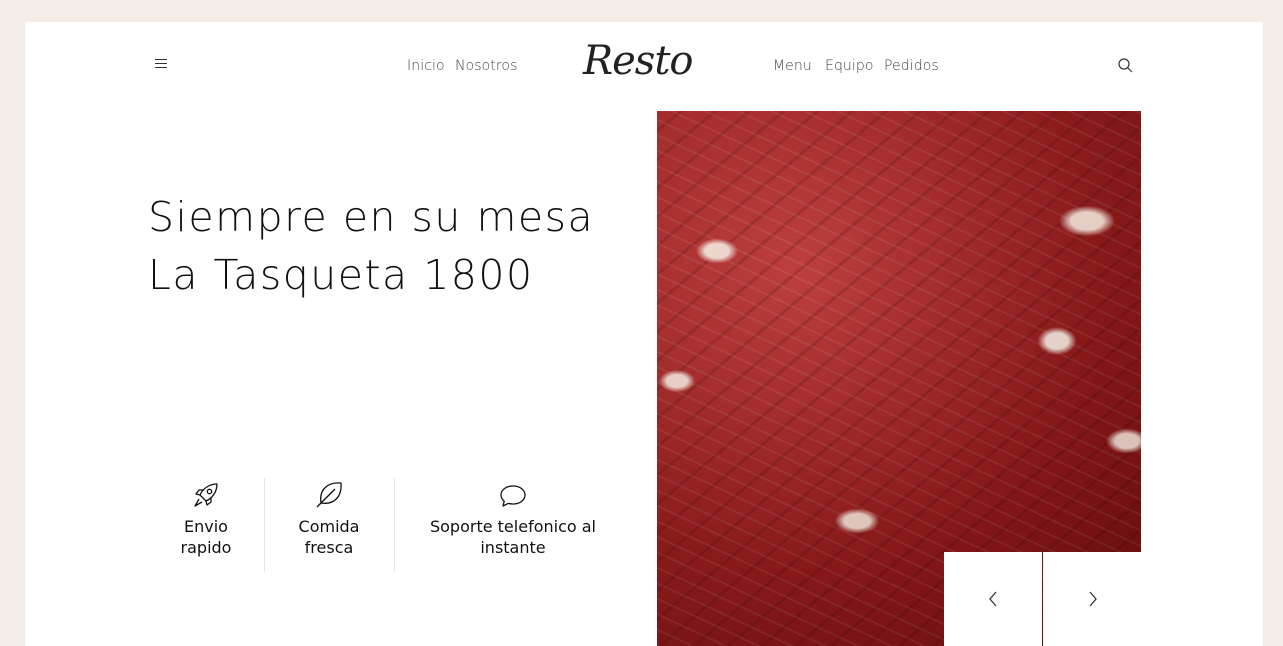  I want to click on feature-phone-support: Soporte telefonico al instante, so click(513, 518).